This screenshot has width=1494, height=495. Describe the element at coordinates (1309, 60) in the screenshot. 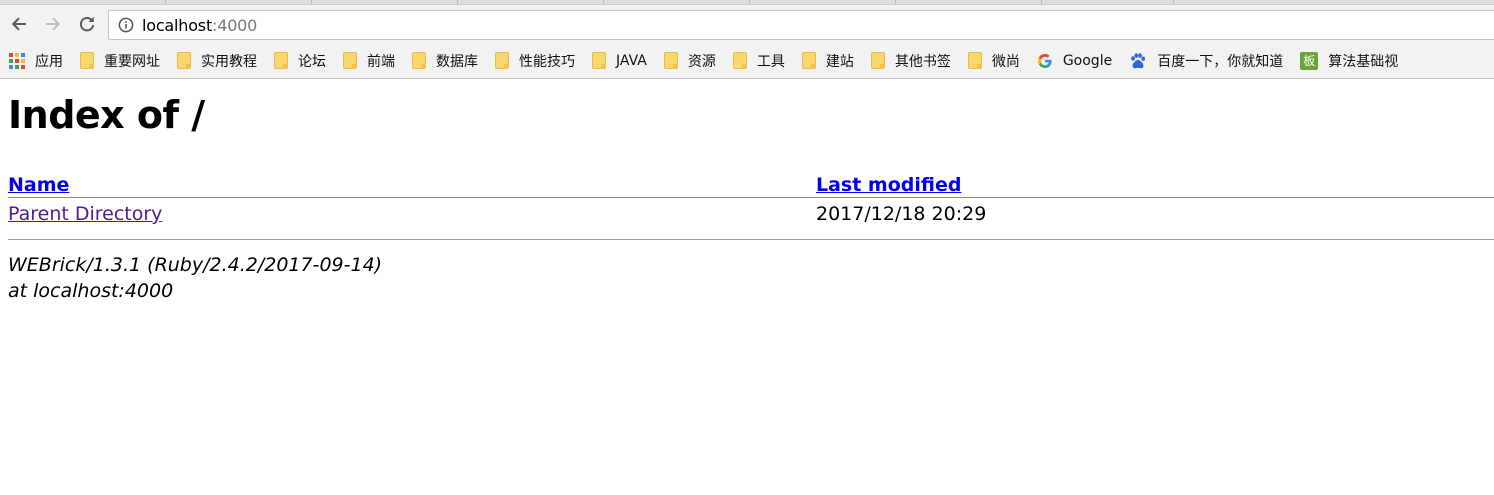

I see `bookmark-ban-icon: 板` at that location.